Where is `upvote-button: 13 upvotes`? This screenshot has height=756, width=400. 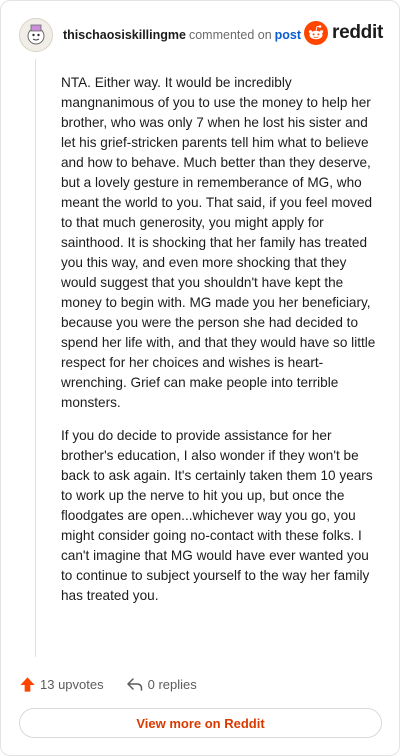 upvote-button: 13 upvotes is located at coordinates (61, 684).